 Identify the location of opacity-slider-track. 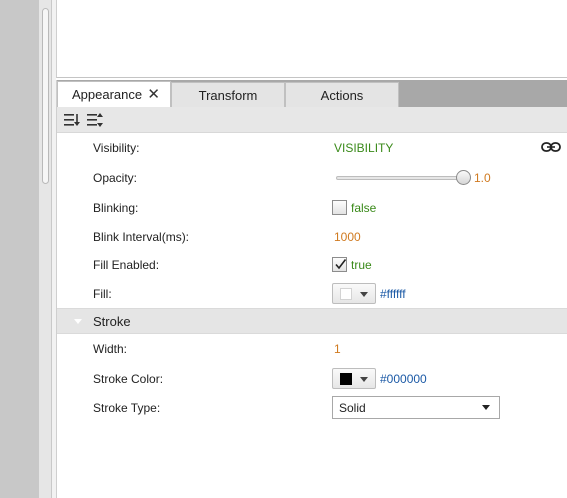
(401, 178).